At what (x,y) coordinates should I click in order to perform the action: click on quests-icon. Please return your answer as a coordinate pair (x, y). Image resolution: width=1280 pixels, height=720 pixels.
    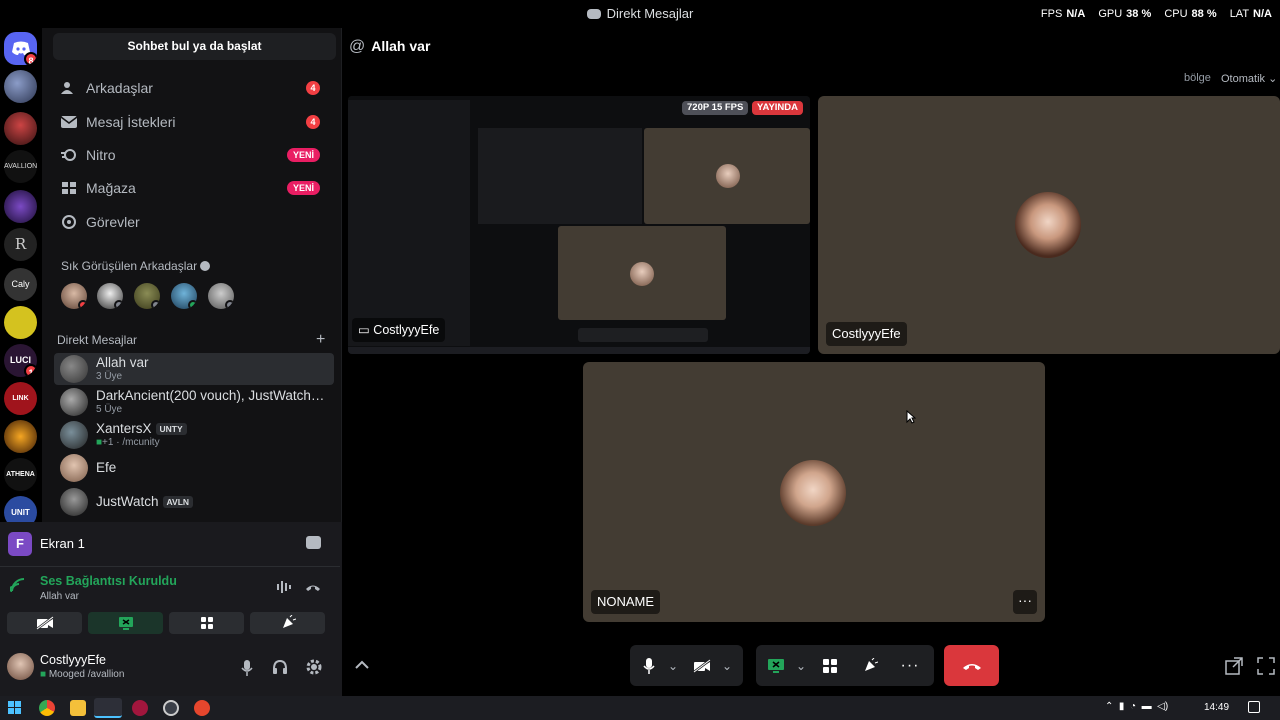
    Looking at the image, I should click on (69, 222).